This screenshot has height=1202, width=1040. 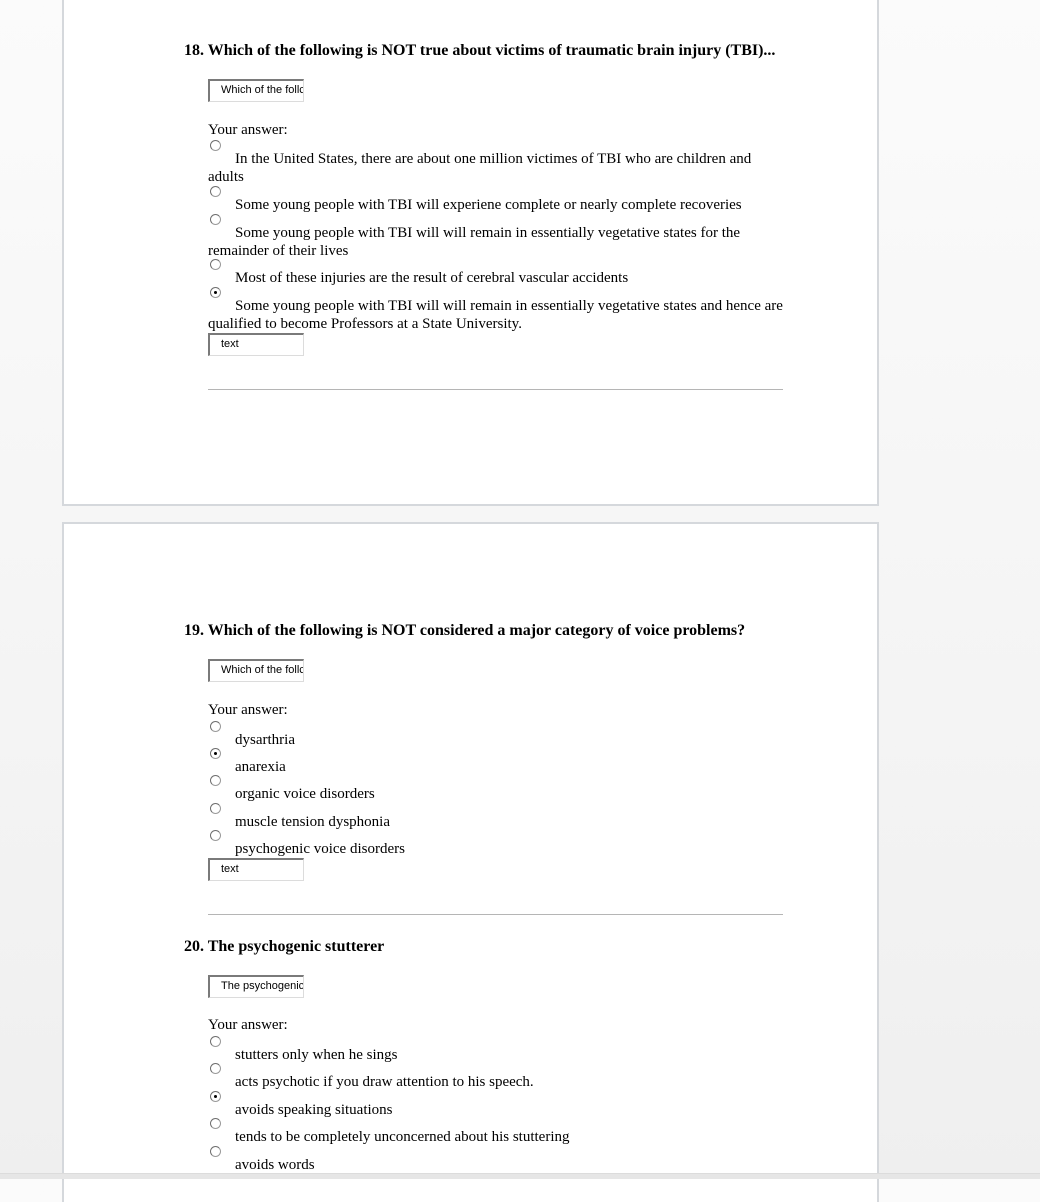 I want to click on answer-option: anarexia, so click(x=498, y=762).